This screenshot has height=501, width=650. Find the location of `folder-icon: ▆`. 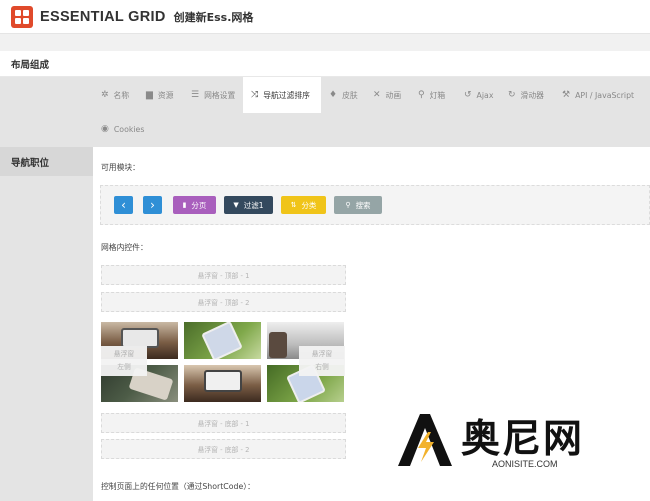

folder-icon: ▆ is located at coordinates (149, 95).